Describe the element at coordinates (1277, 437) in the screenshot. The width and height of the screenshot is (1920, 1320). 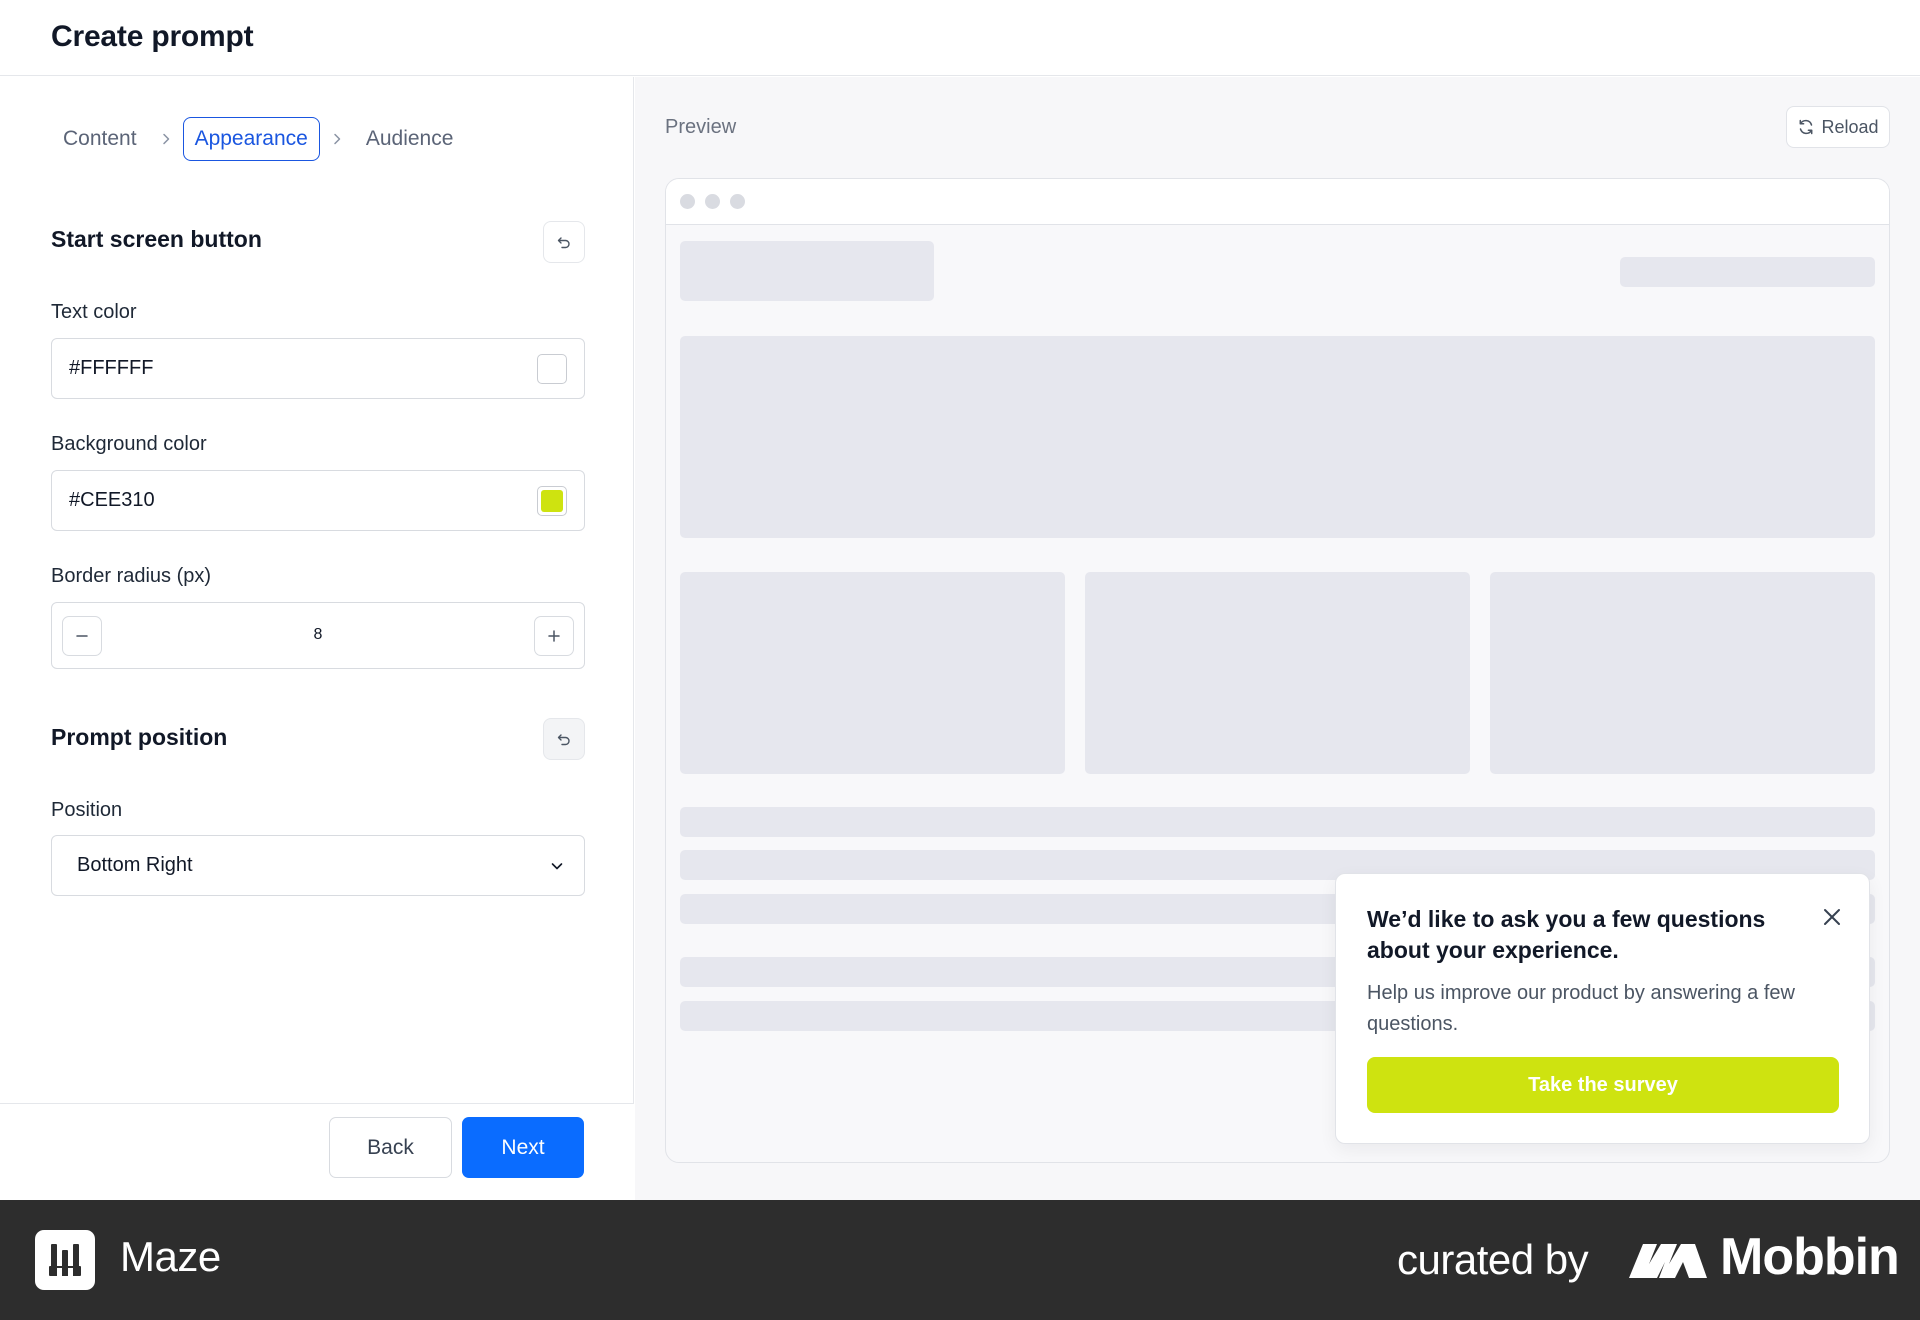
I see `skeleton-hero` at that location.